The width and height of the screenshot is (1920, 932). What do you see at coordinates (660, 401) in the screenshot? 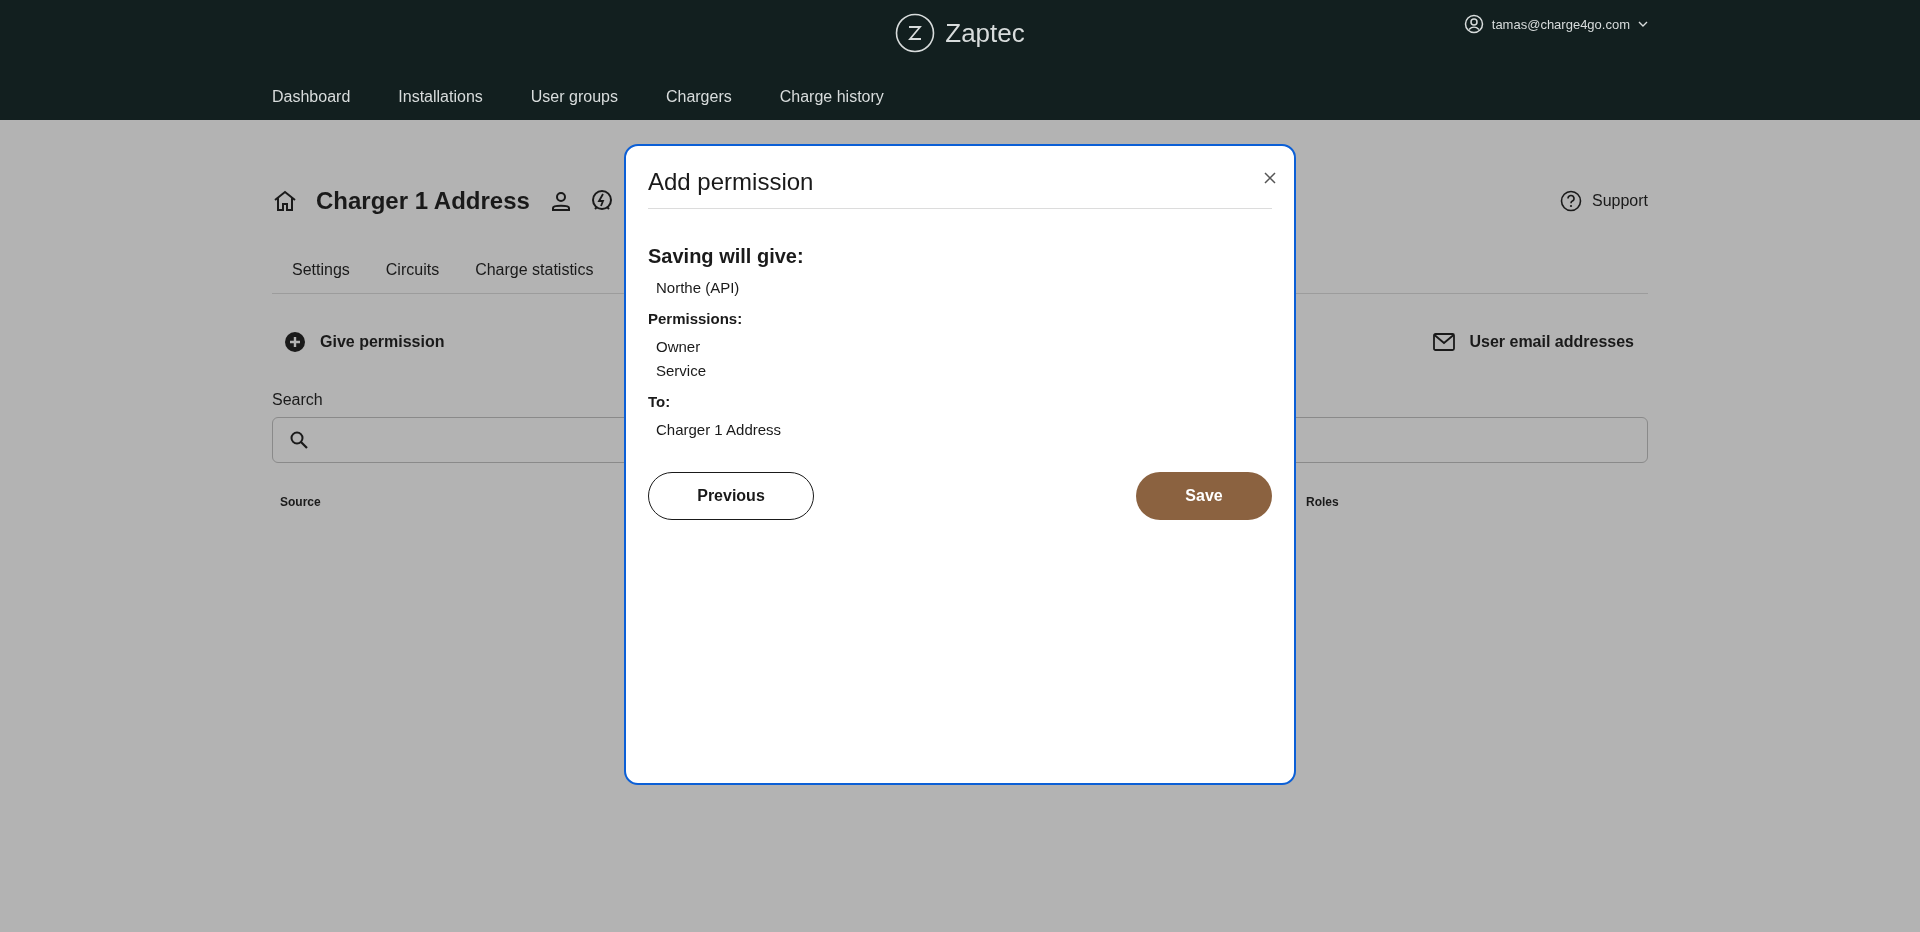
I see `section-heading: To:` at bounding box center [660, 401].